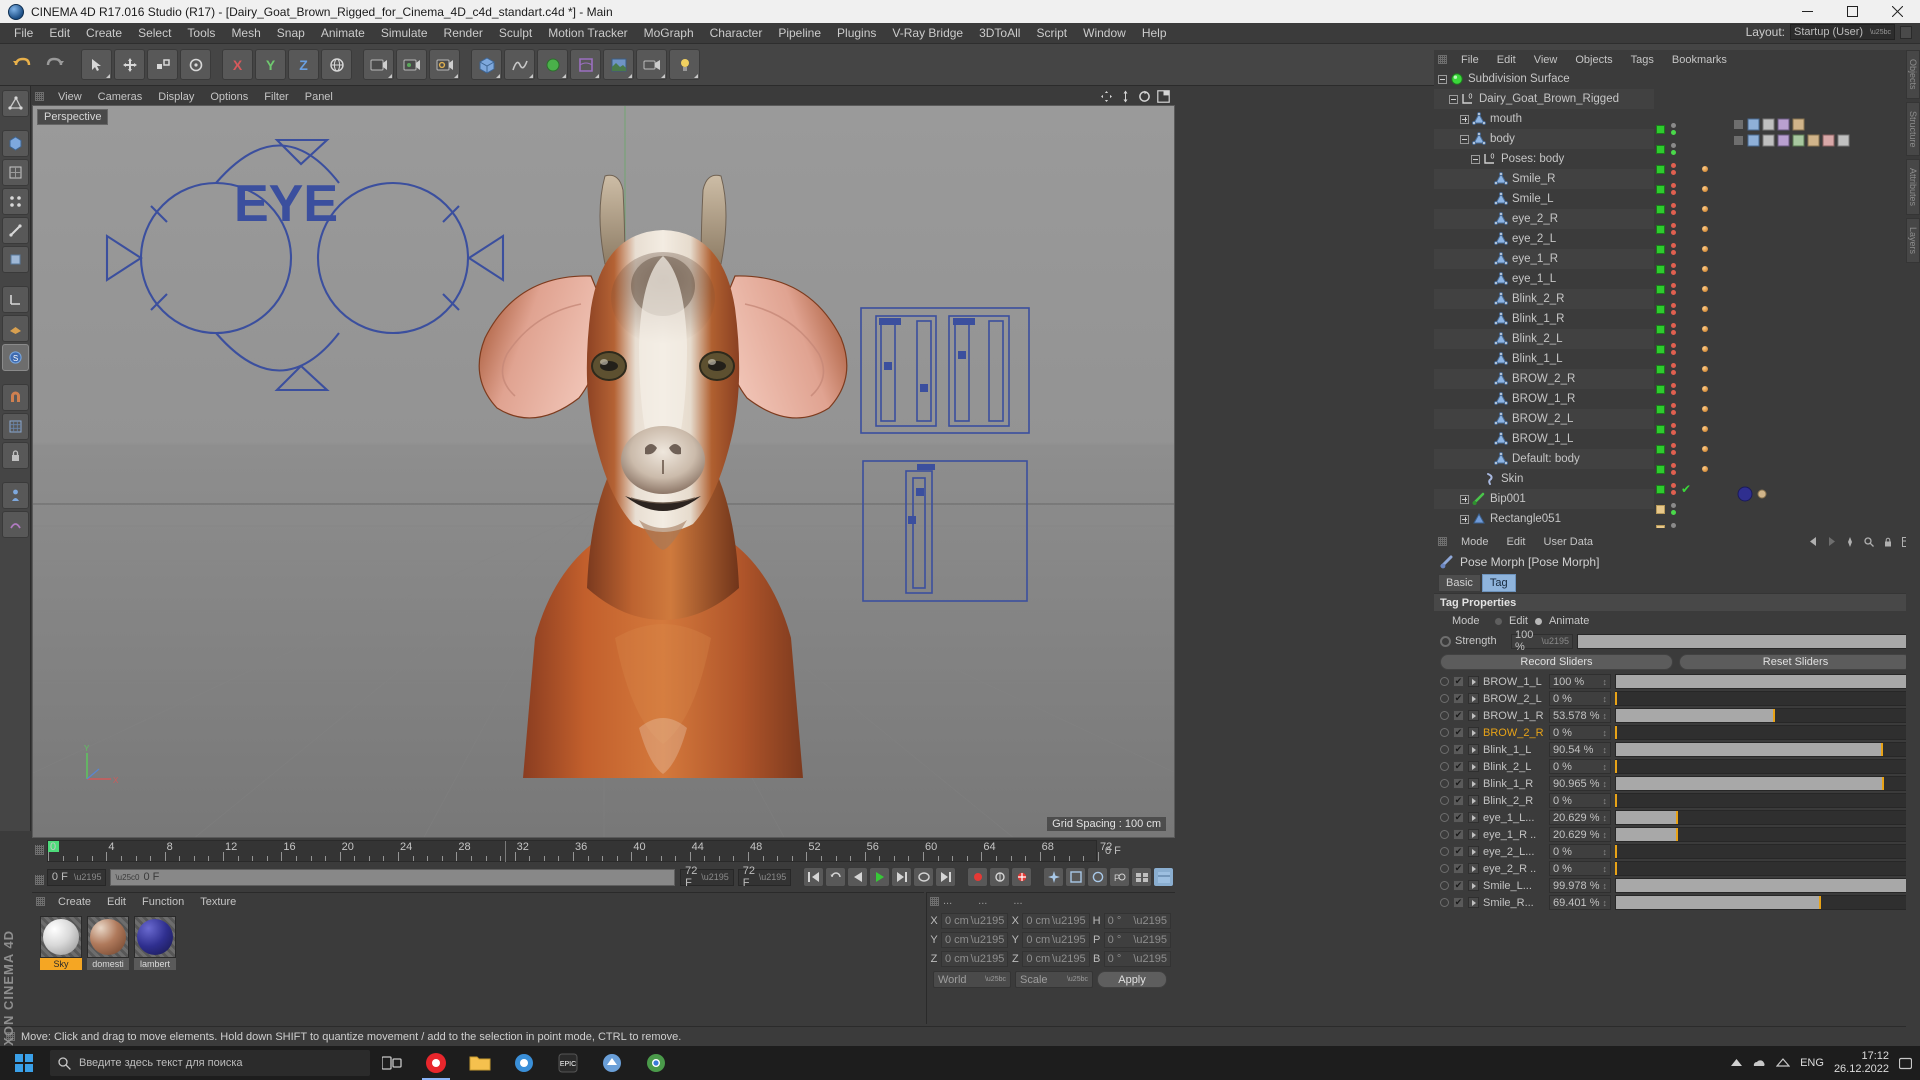 The height and width of the screenshot is (1080, 1920). What do you see at coordinates (656, 1063) in the screenshot?
I see `taskbar-chrome-icon` at bounding box center [656, 1063].